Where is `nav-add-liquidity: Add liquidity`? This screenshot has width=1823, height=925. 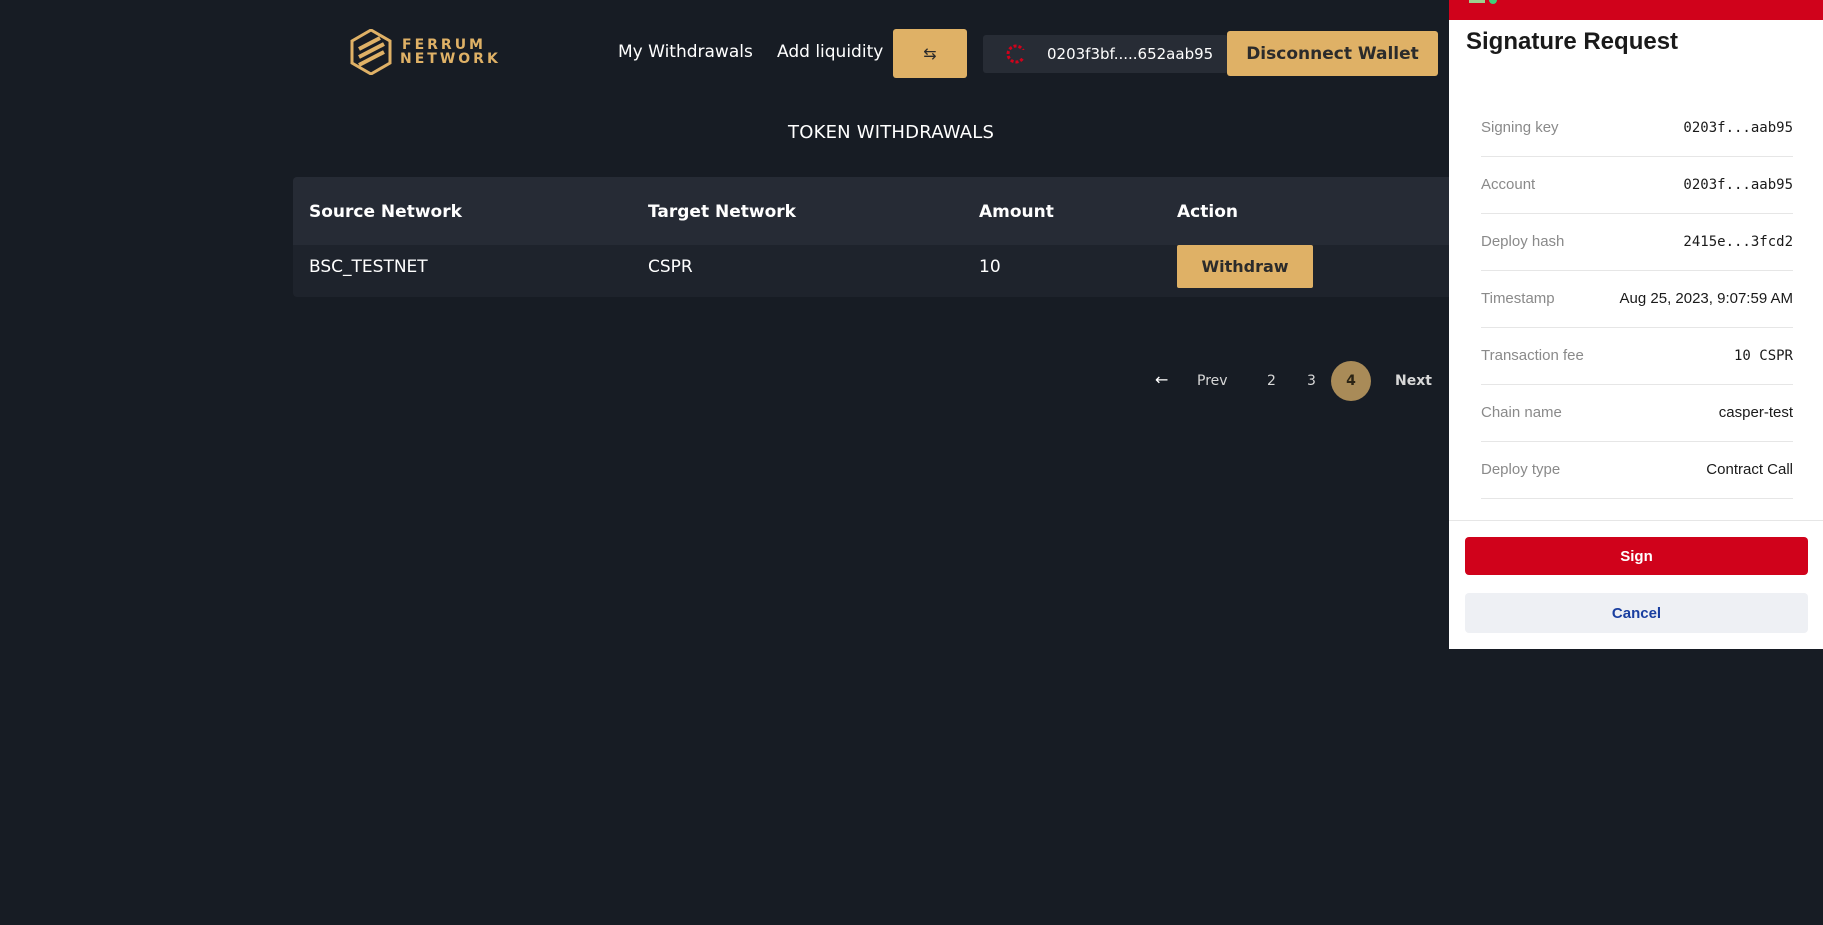 nav-add-liquidity: Add liquidity is located at coordinates (830, 52).